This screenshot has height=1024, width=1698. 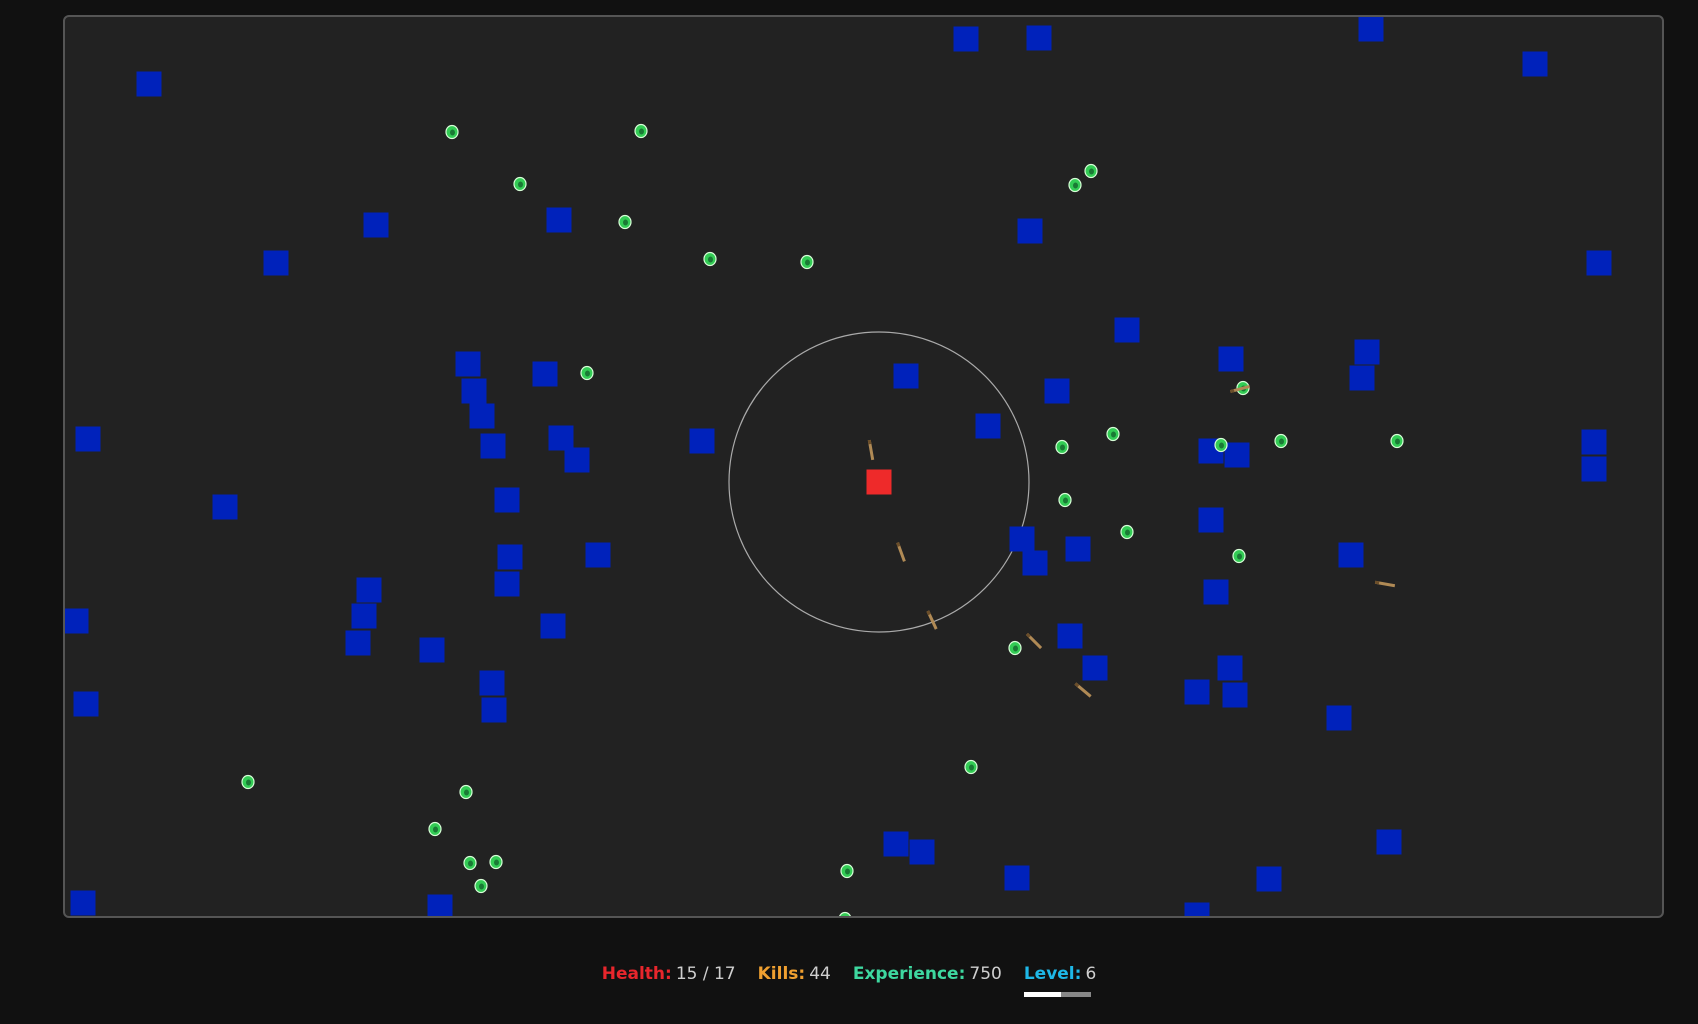 What do you see at coordinates (879, 482) in the screenshot?
I see `player-square` at bounding box center [879, 482].